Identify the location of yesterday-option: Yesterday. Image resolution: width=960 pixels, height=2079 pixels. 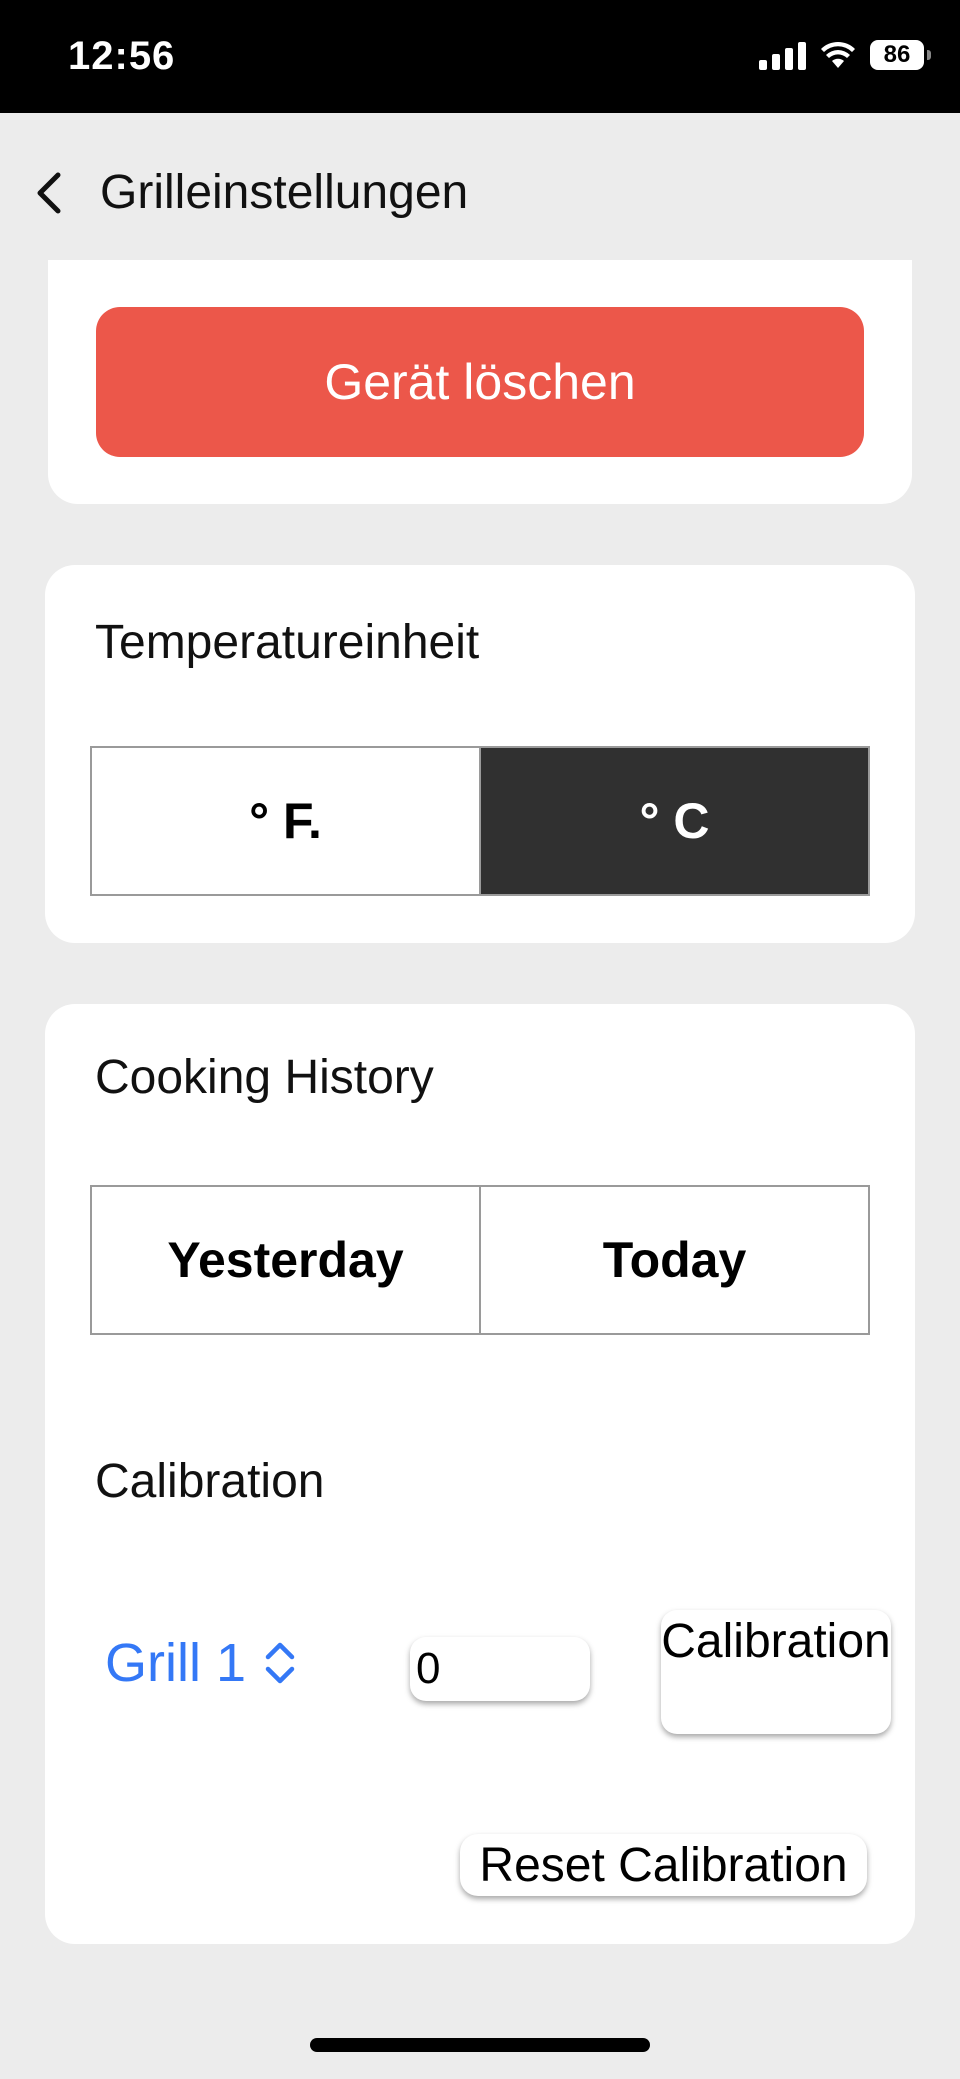
(285, 1260).